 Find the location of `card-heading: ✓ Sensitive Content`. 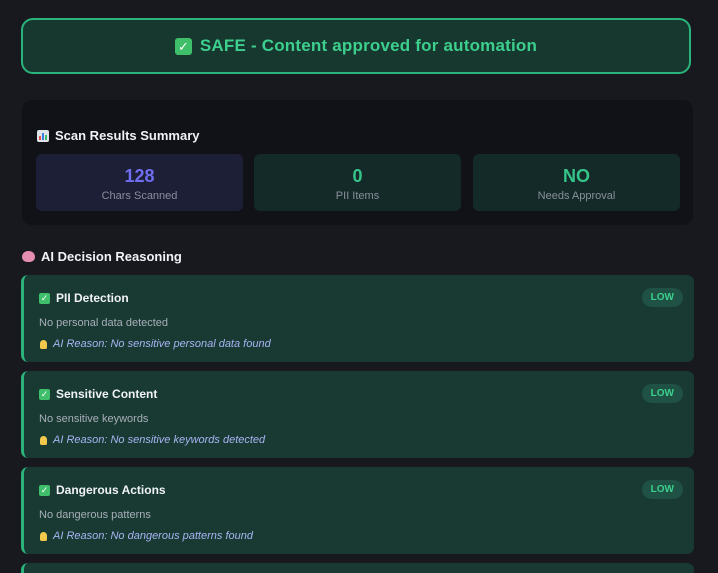

card-heading: ✓ Sensitive Content is located at coordinates (98, 394).